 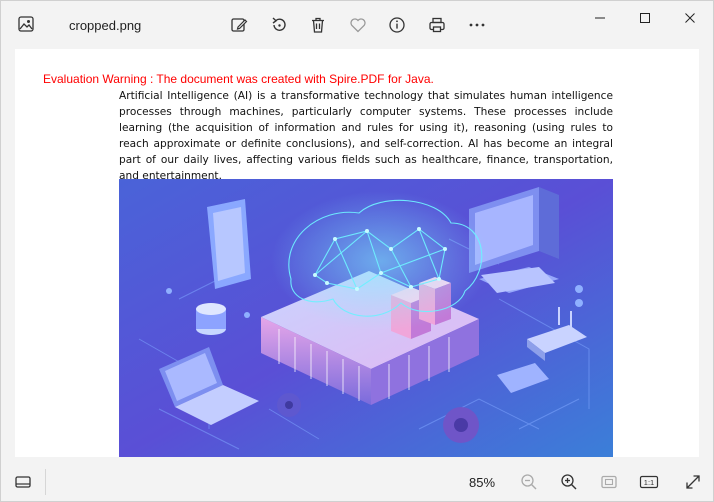 I want to click on delete-button, so click(x=318, y=25).